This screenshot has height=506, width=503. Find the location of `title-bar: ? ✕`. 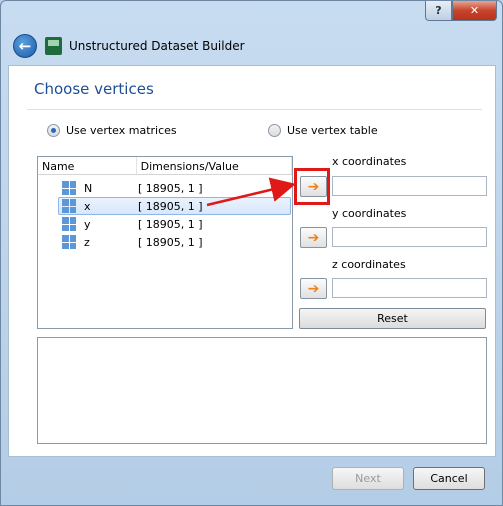

title-bar: ? ✕ is located at coordinates (251, 15).